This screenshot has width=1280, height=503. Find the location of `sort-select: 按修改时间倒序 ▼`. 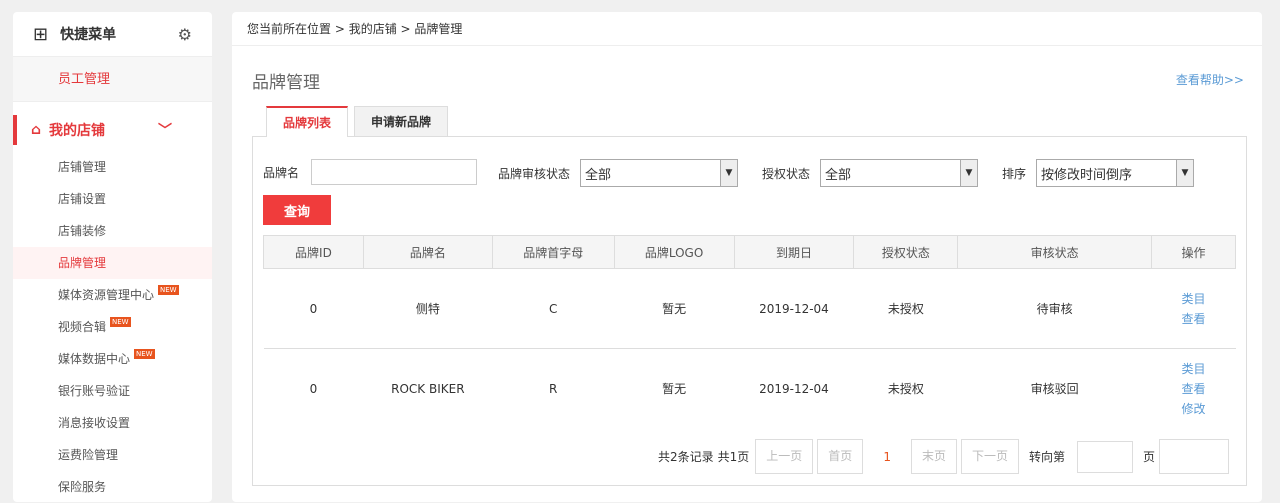

sort-select: 按修改时间倒序 ▼ is located at coordinates (1115, 173).